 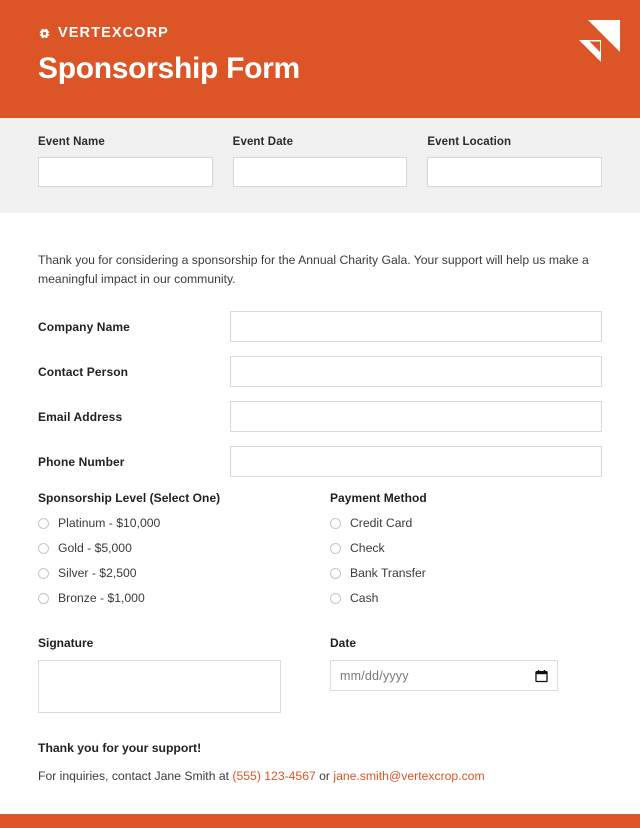 I want to click on signature-label: Signature, so click(x=66, y=643).